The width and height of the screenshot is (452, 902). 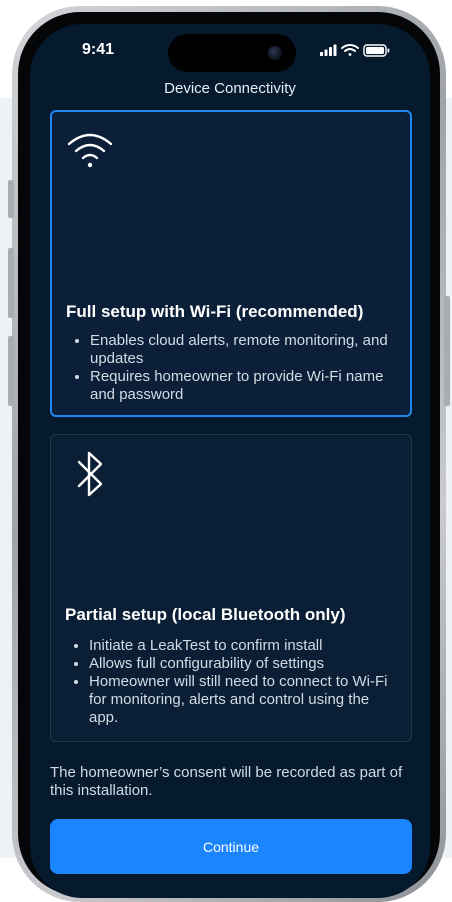 What do you see at coordinates (11, 199) in the screenshot?
I see `action-button` at bounding box center [11, 199].